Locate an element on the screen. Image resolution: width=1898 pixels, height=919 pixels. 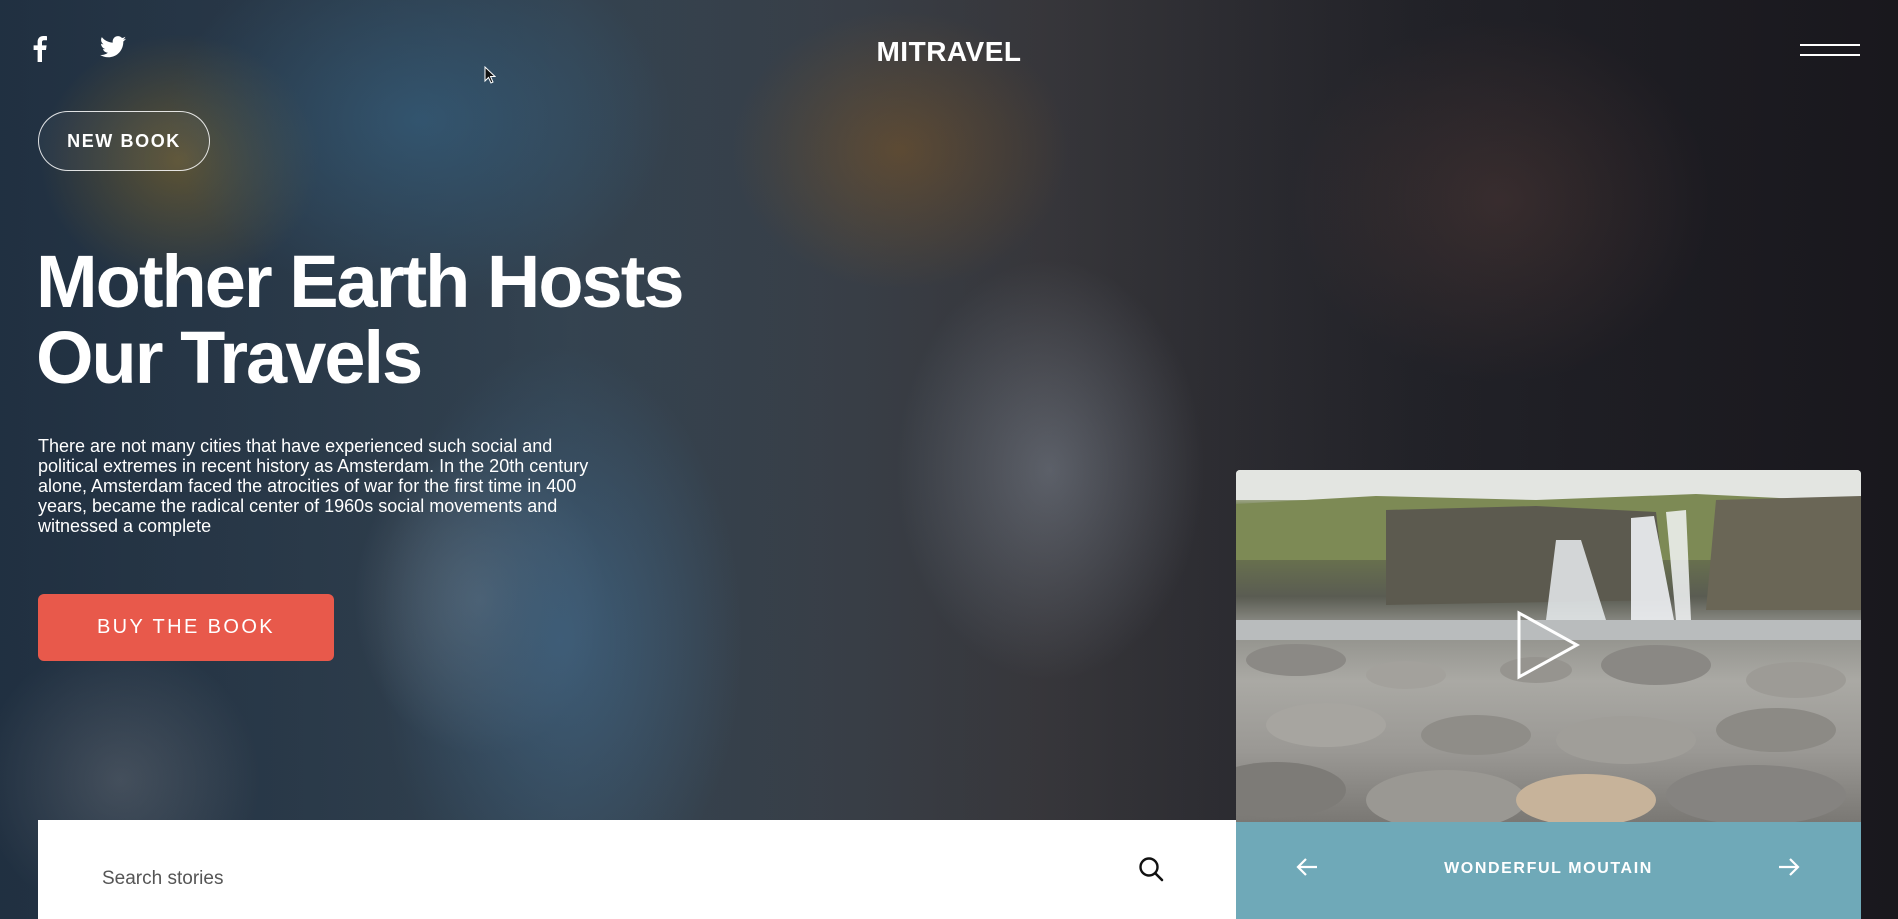
search-icon is located at coordinates (1151, 869).